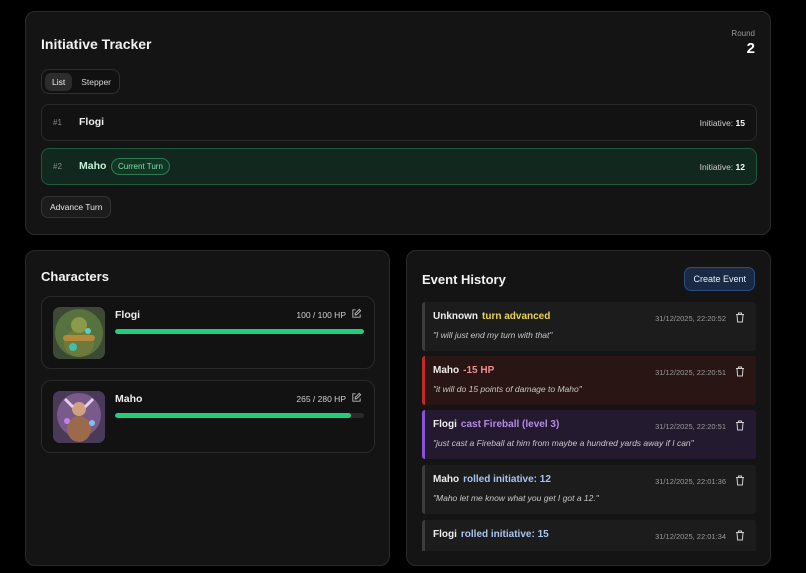  What do you see at coordinates (722, 167) in the screenshot?
I see `initiative-value: Initiative: 12` at bounding box center [722, 167].